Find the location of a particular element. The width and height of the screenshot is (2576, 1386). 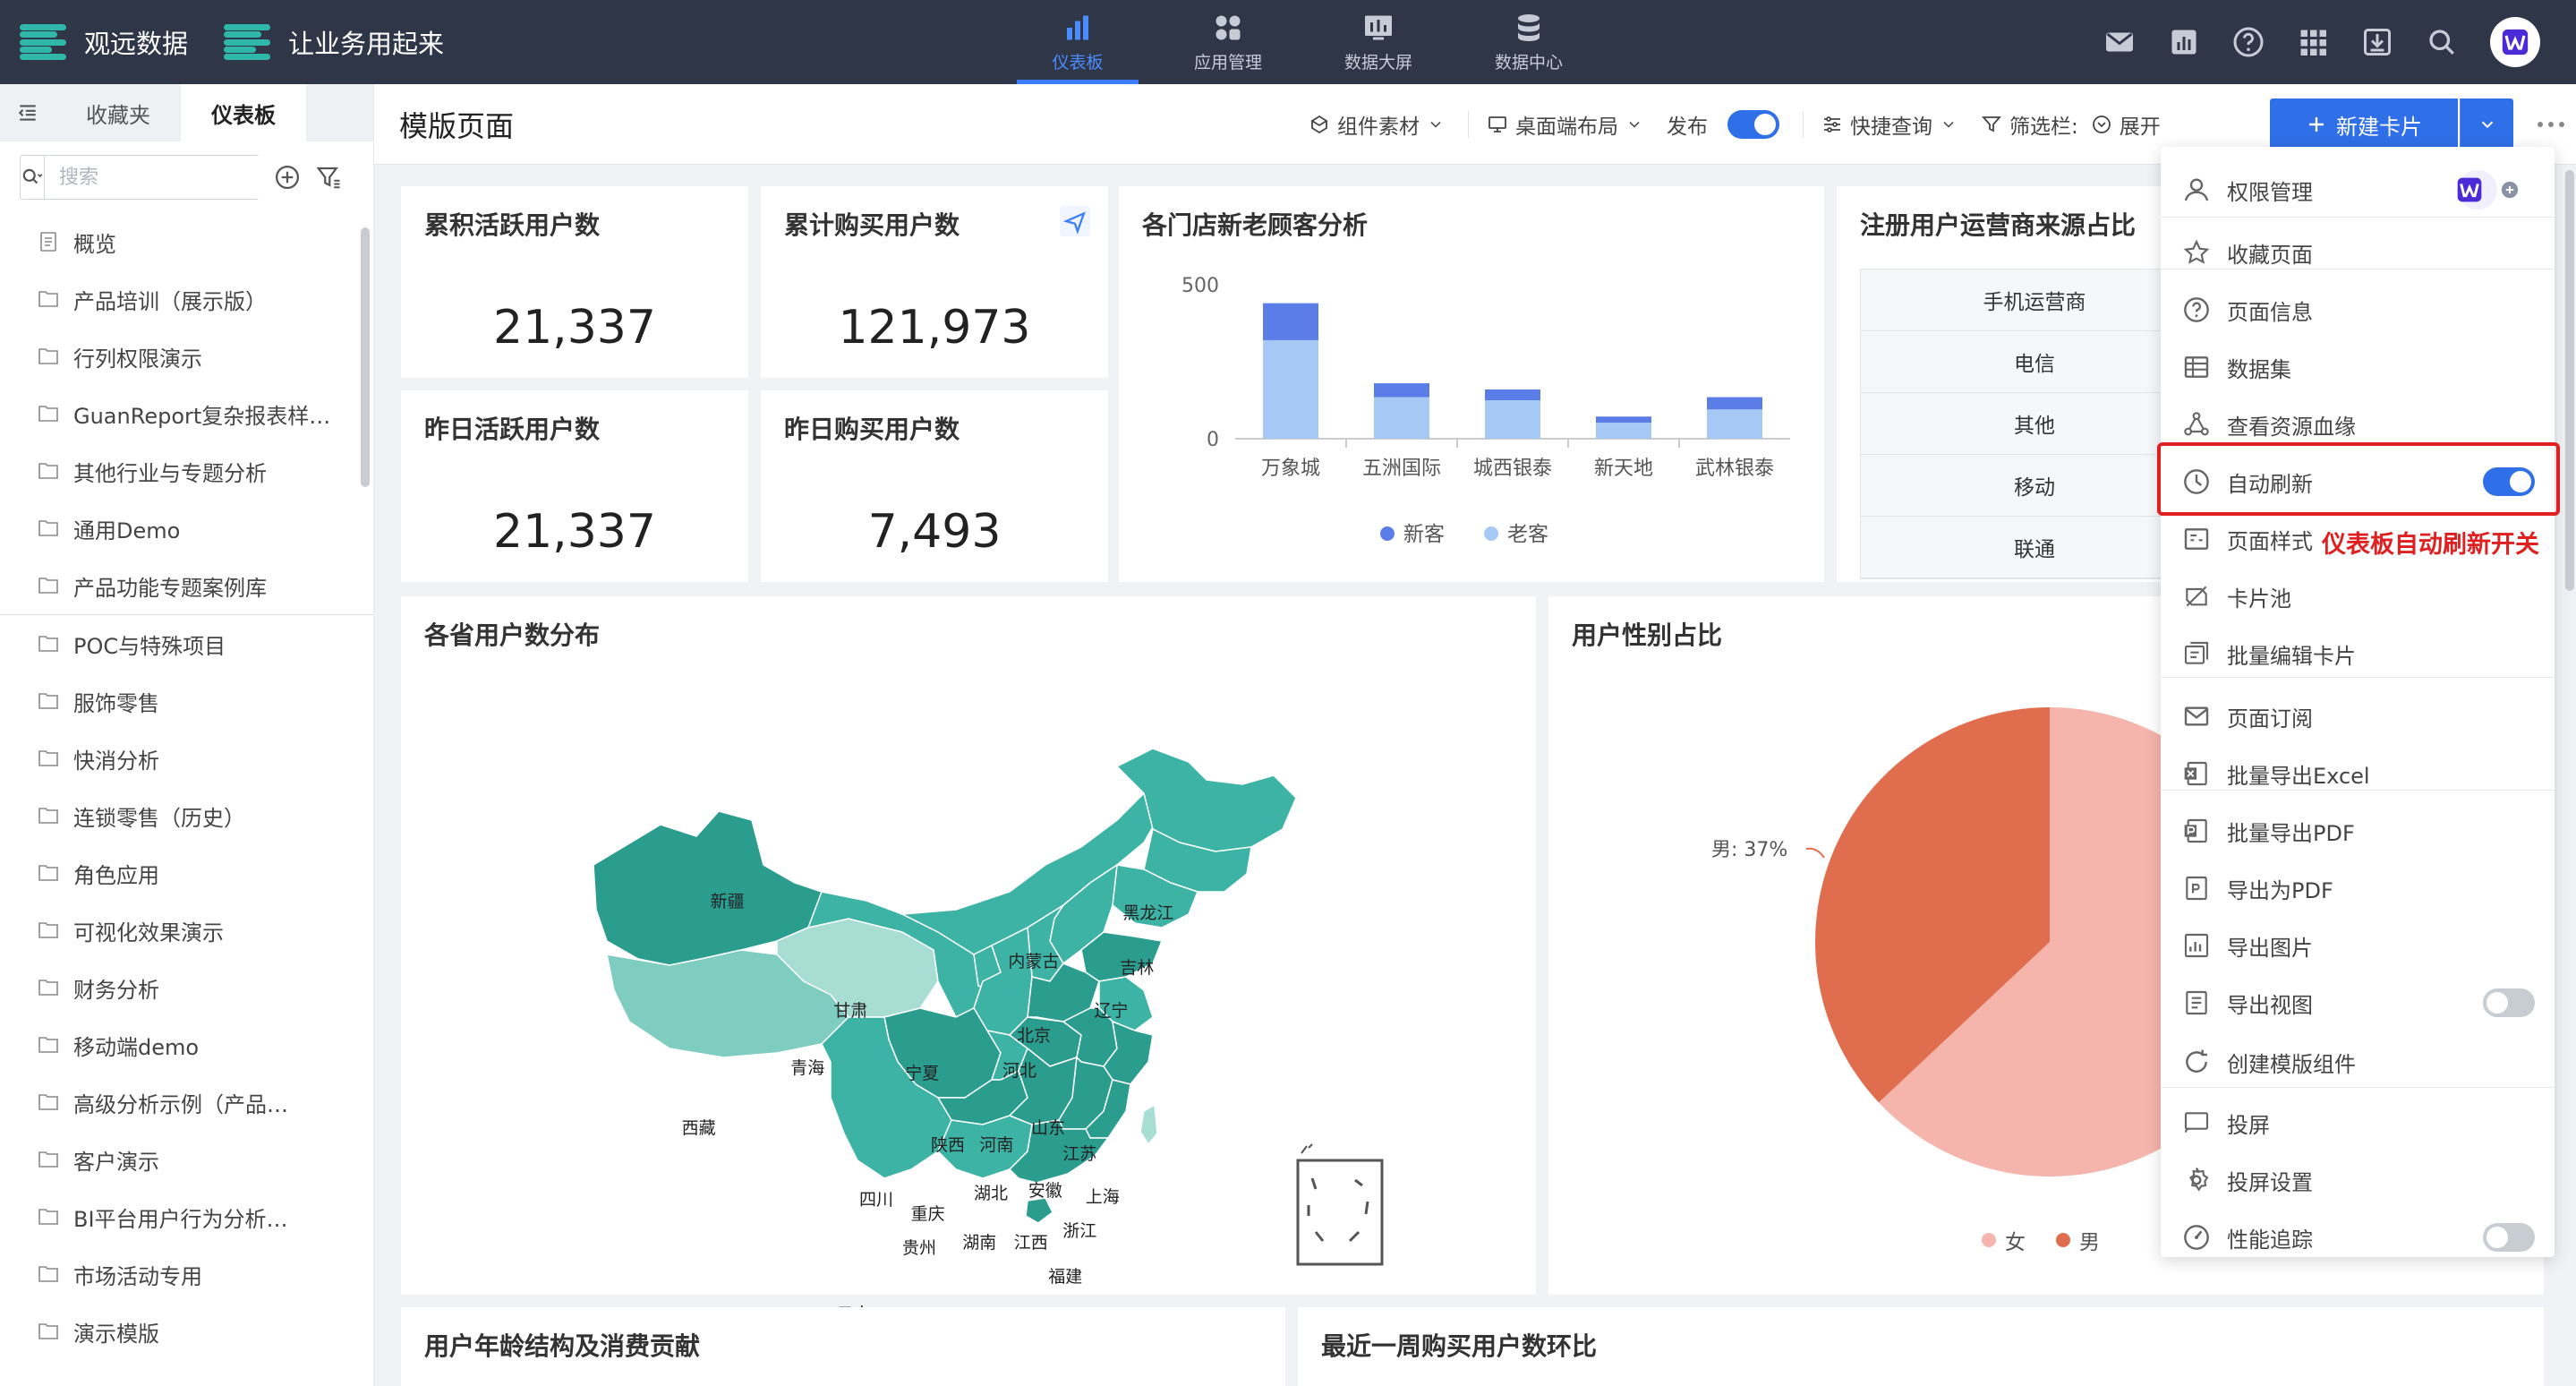

tab-app-management: 应用管理 is located at coordinates (1228, 42).